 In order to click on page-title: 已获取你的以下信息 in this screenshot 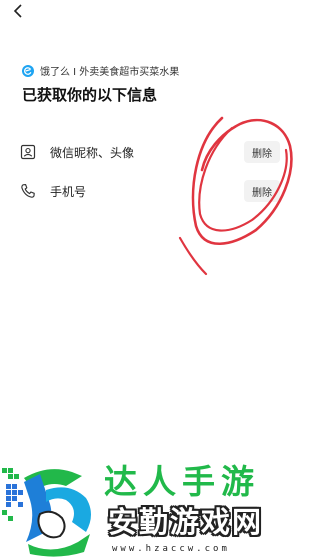, I will do `click(90, 95)`.